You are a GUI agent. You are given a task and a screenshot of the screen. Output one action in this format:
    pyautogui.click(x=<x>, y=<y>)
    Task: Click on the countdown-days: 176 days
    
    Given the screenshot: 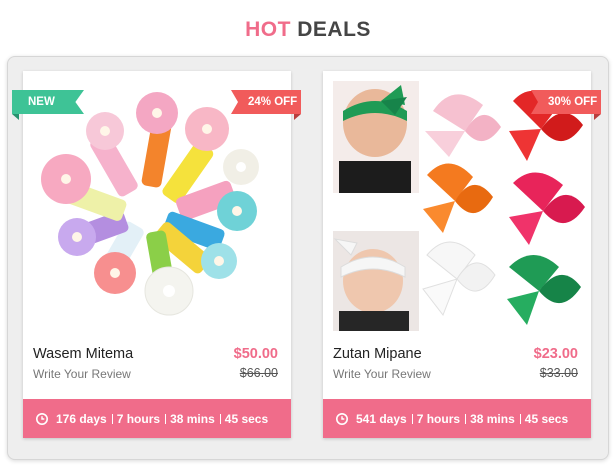 What is the action you would take?
    pyautogui.click(x=81, y=418)
    